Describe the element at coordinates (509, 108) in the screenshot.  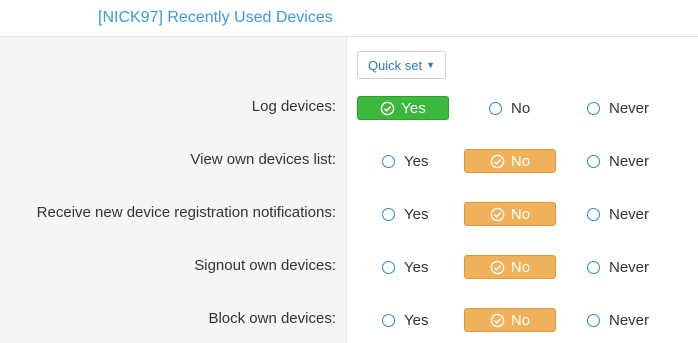
I see `option-no: No` at that location.